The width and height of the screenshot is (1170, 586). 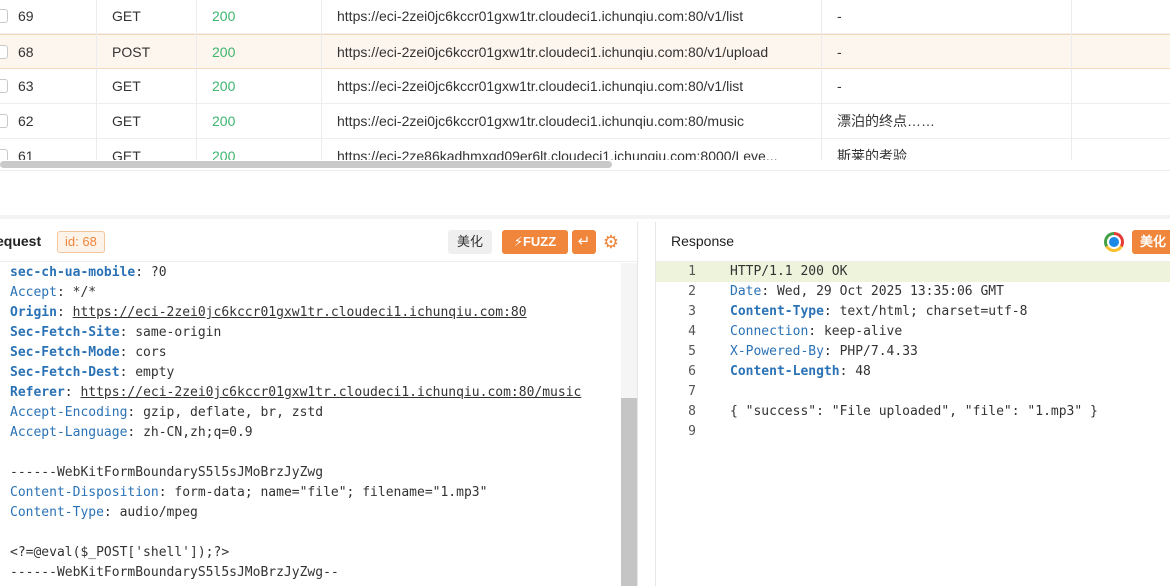 I want to click on fuzz-button: ⚡FUZZ, so click(x=535, y=242).